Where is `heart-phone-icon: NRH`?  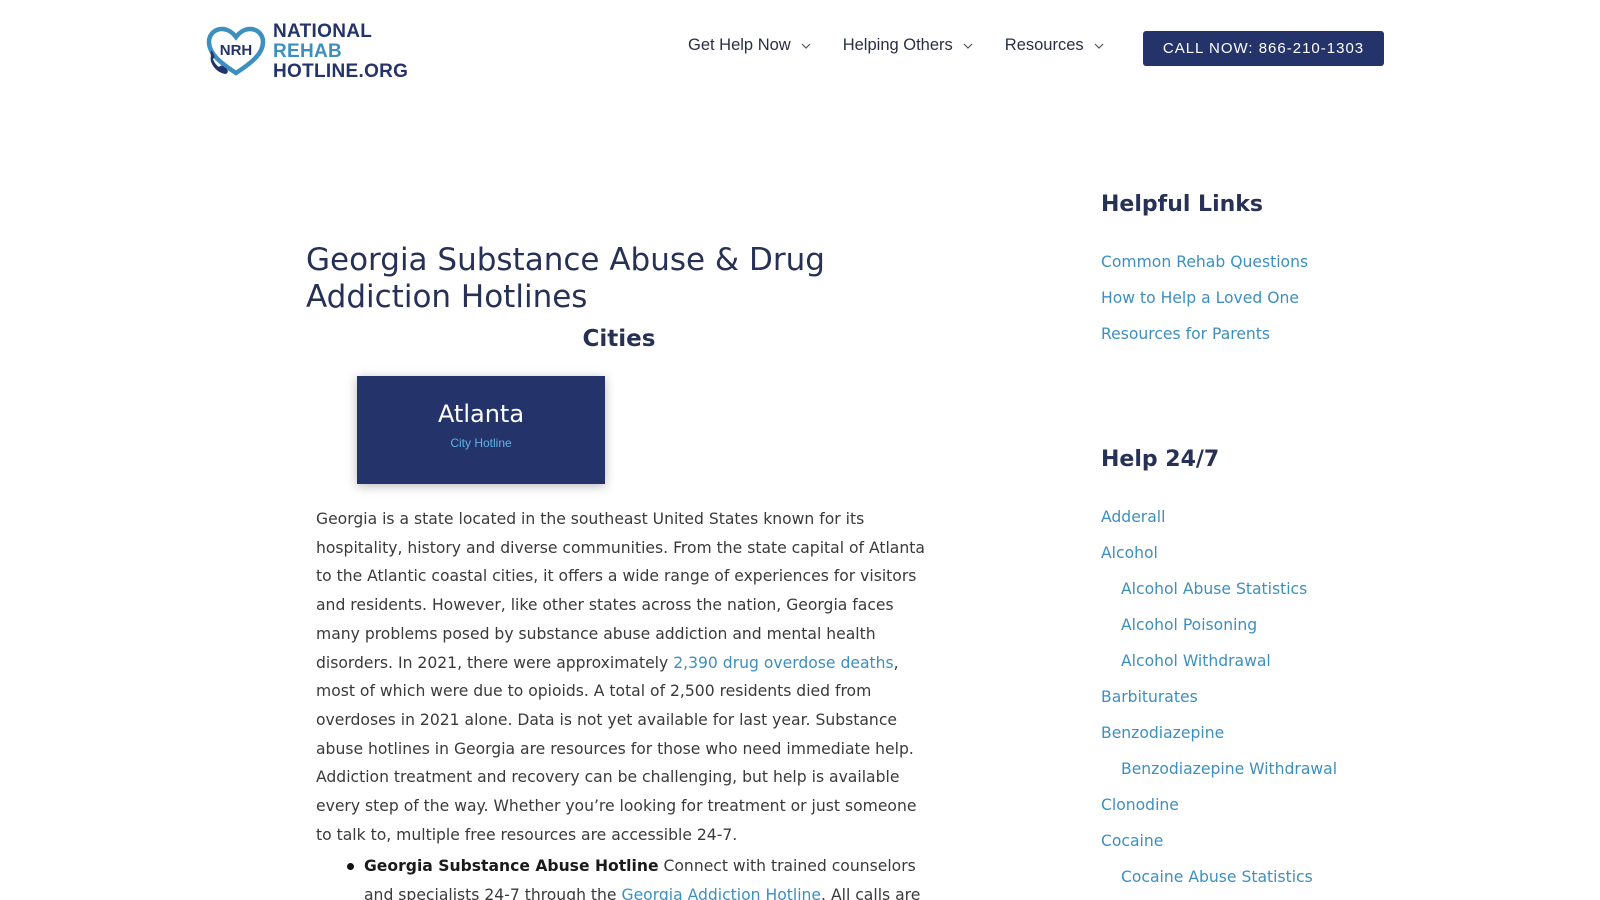 heart-phone-icon: NRH is located at coordinates (237, 52).